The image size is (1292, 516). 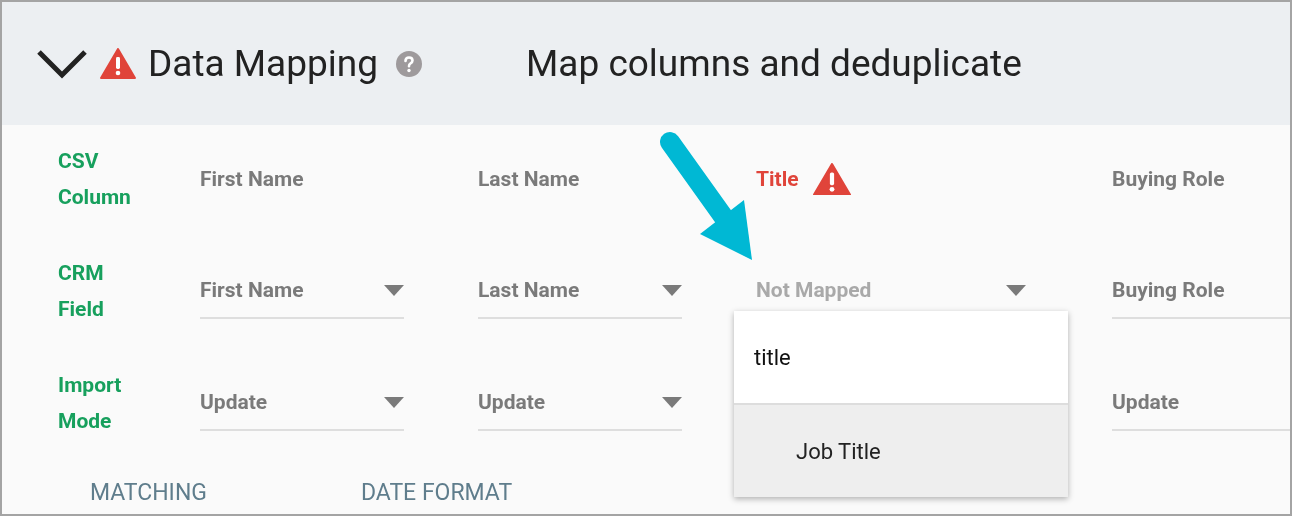 I want to click on tab: MATCHING, so click(x=148, y=492).